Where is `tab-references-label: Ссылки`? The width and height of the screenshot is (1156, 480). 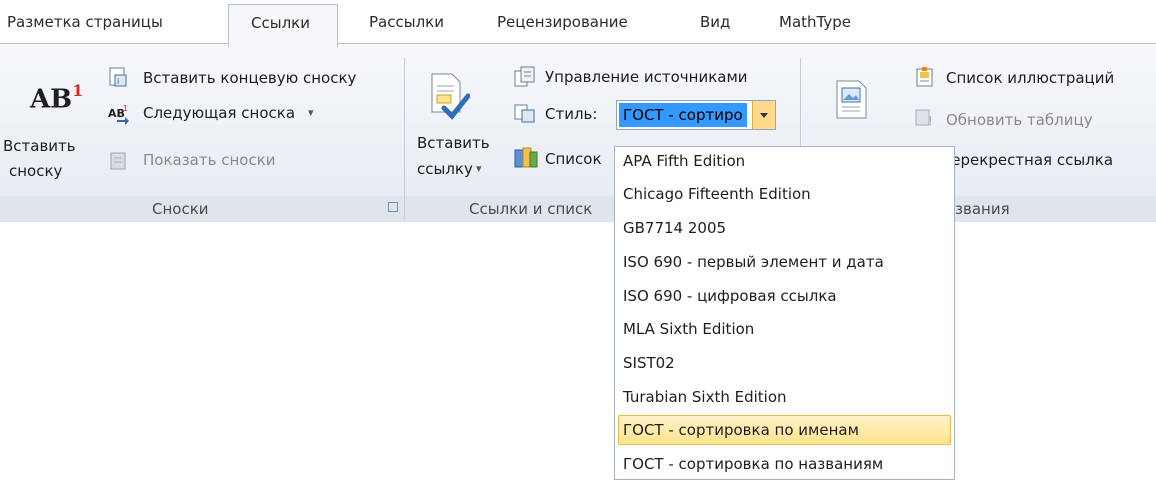
tab-references-label: Ссылки is located at coordinates (280, 23).